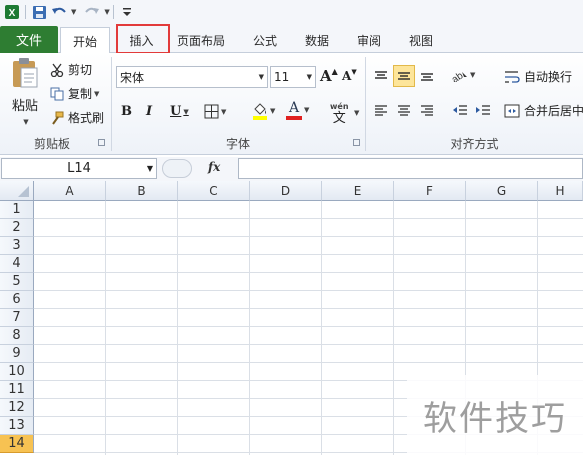 The width and height of the screenshot is (583, 455). I want to click on tab-review: 审阅, so click(369, 40).